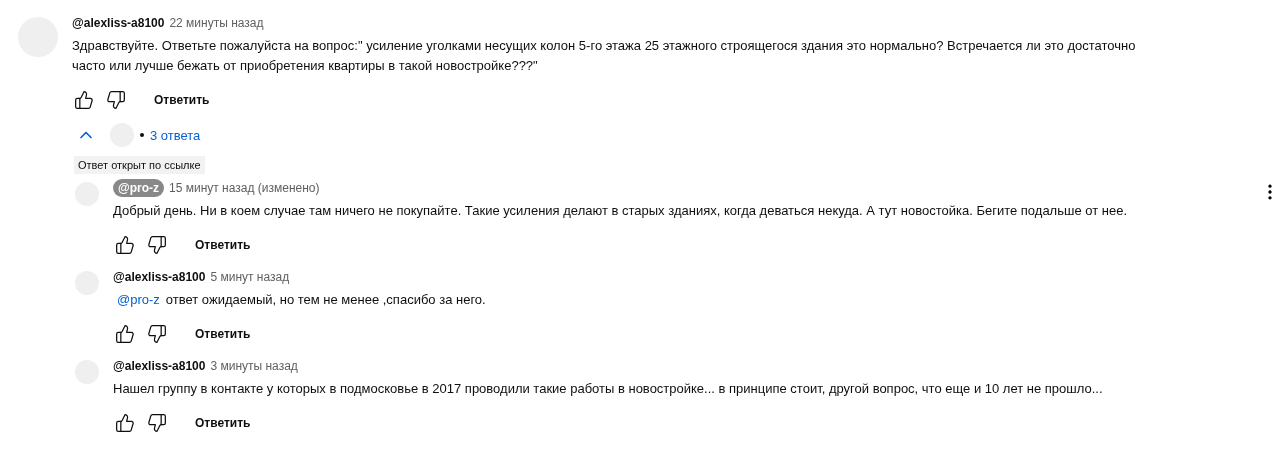  I want to click on comment-time: 3 минуты назад, so click(254, 366).